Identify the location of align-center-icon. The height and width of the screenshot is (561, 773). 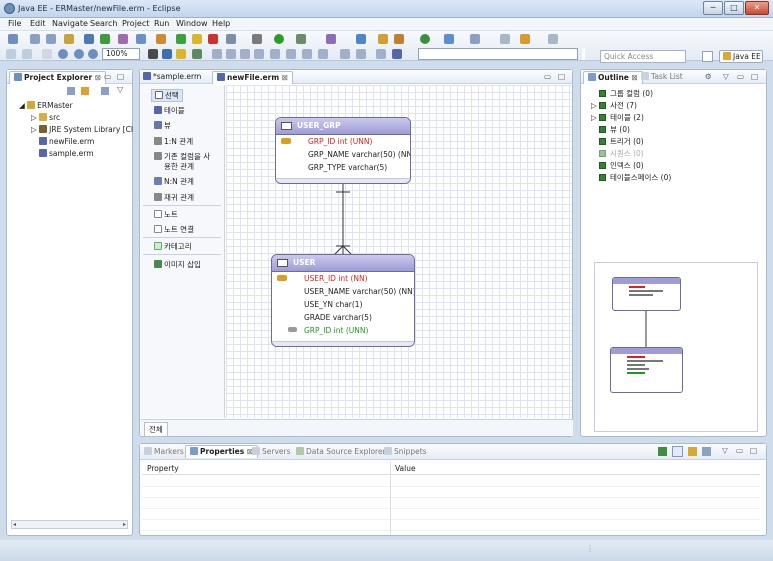
(231, 54).